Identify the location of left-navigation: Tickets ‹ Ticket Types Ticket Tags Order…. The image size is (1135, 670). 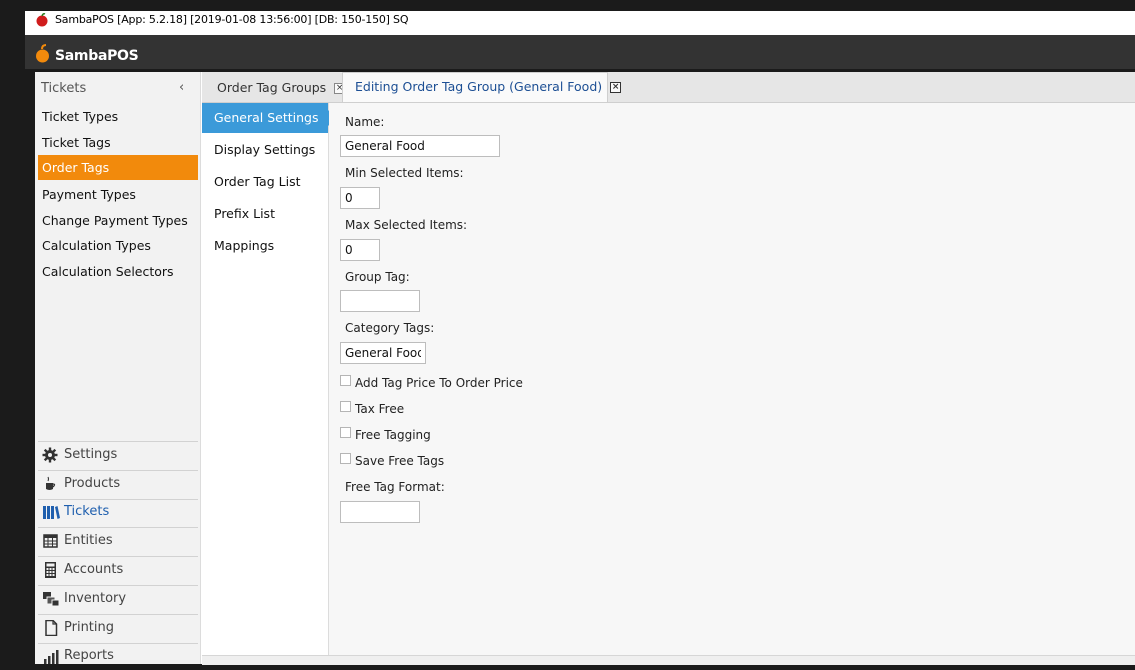
(118, 368).